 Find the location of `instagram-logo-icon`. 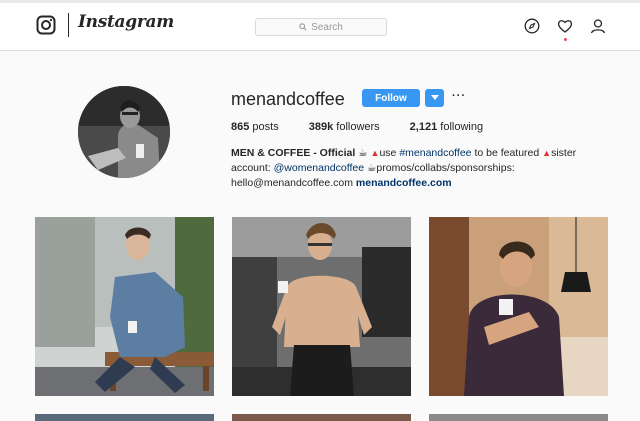

instagram-logo-icon is located at coordinates (46, 25).